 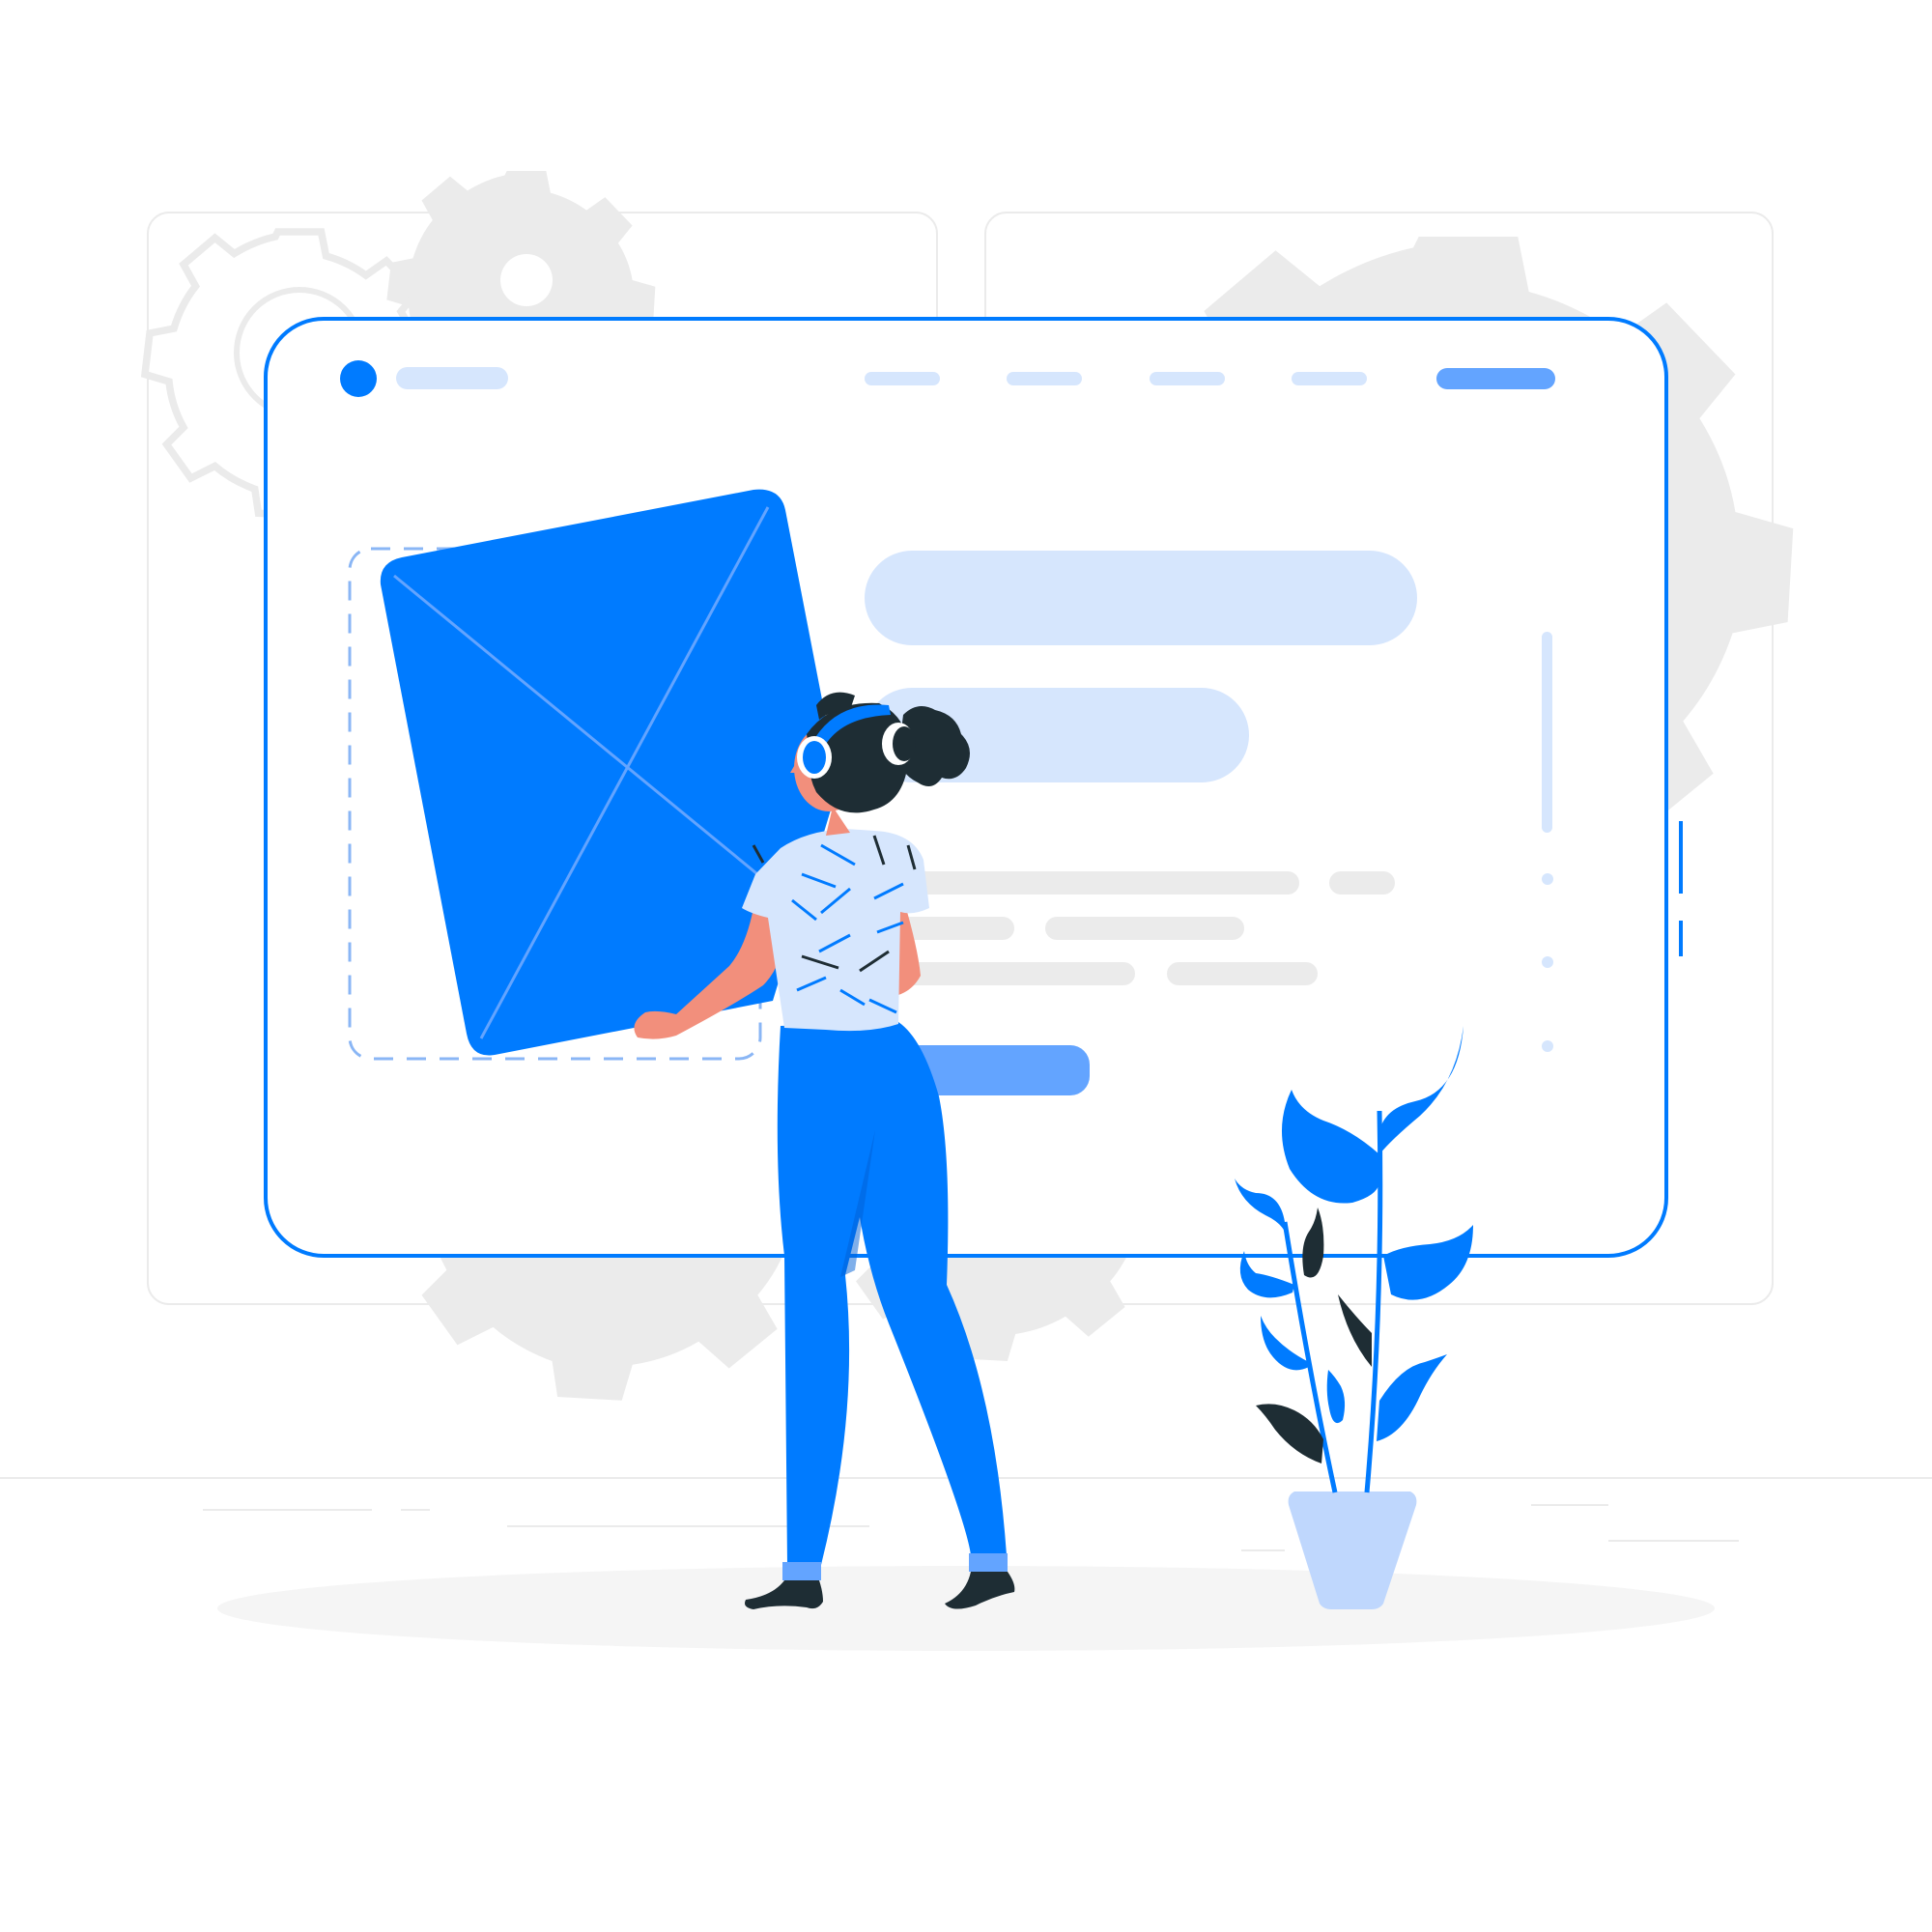 I want to click on nav-cta-button, so click(x=1495, y=378).